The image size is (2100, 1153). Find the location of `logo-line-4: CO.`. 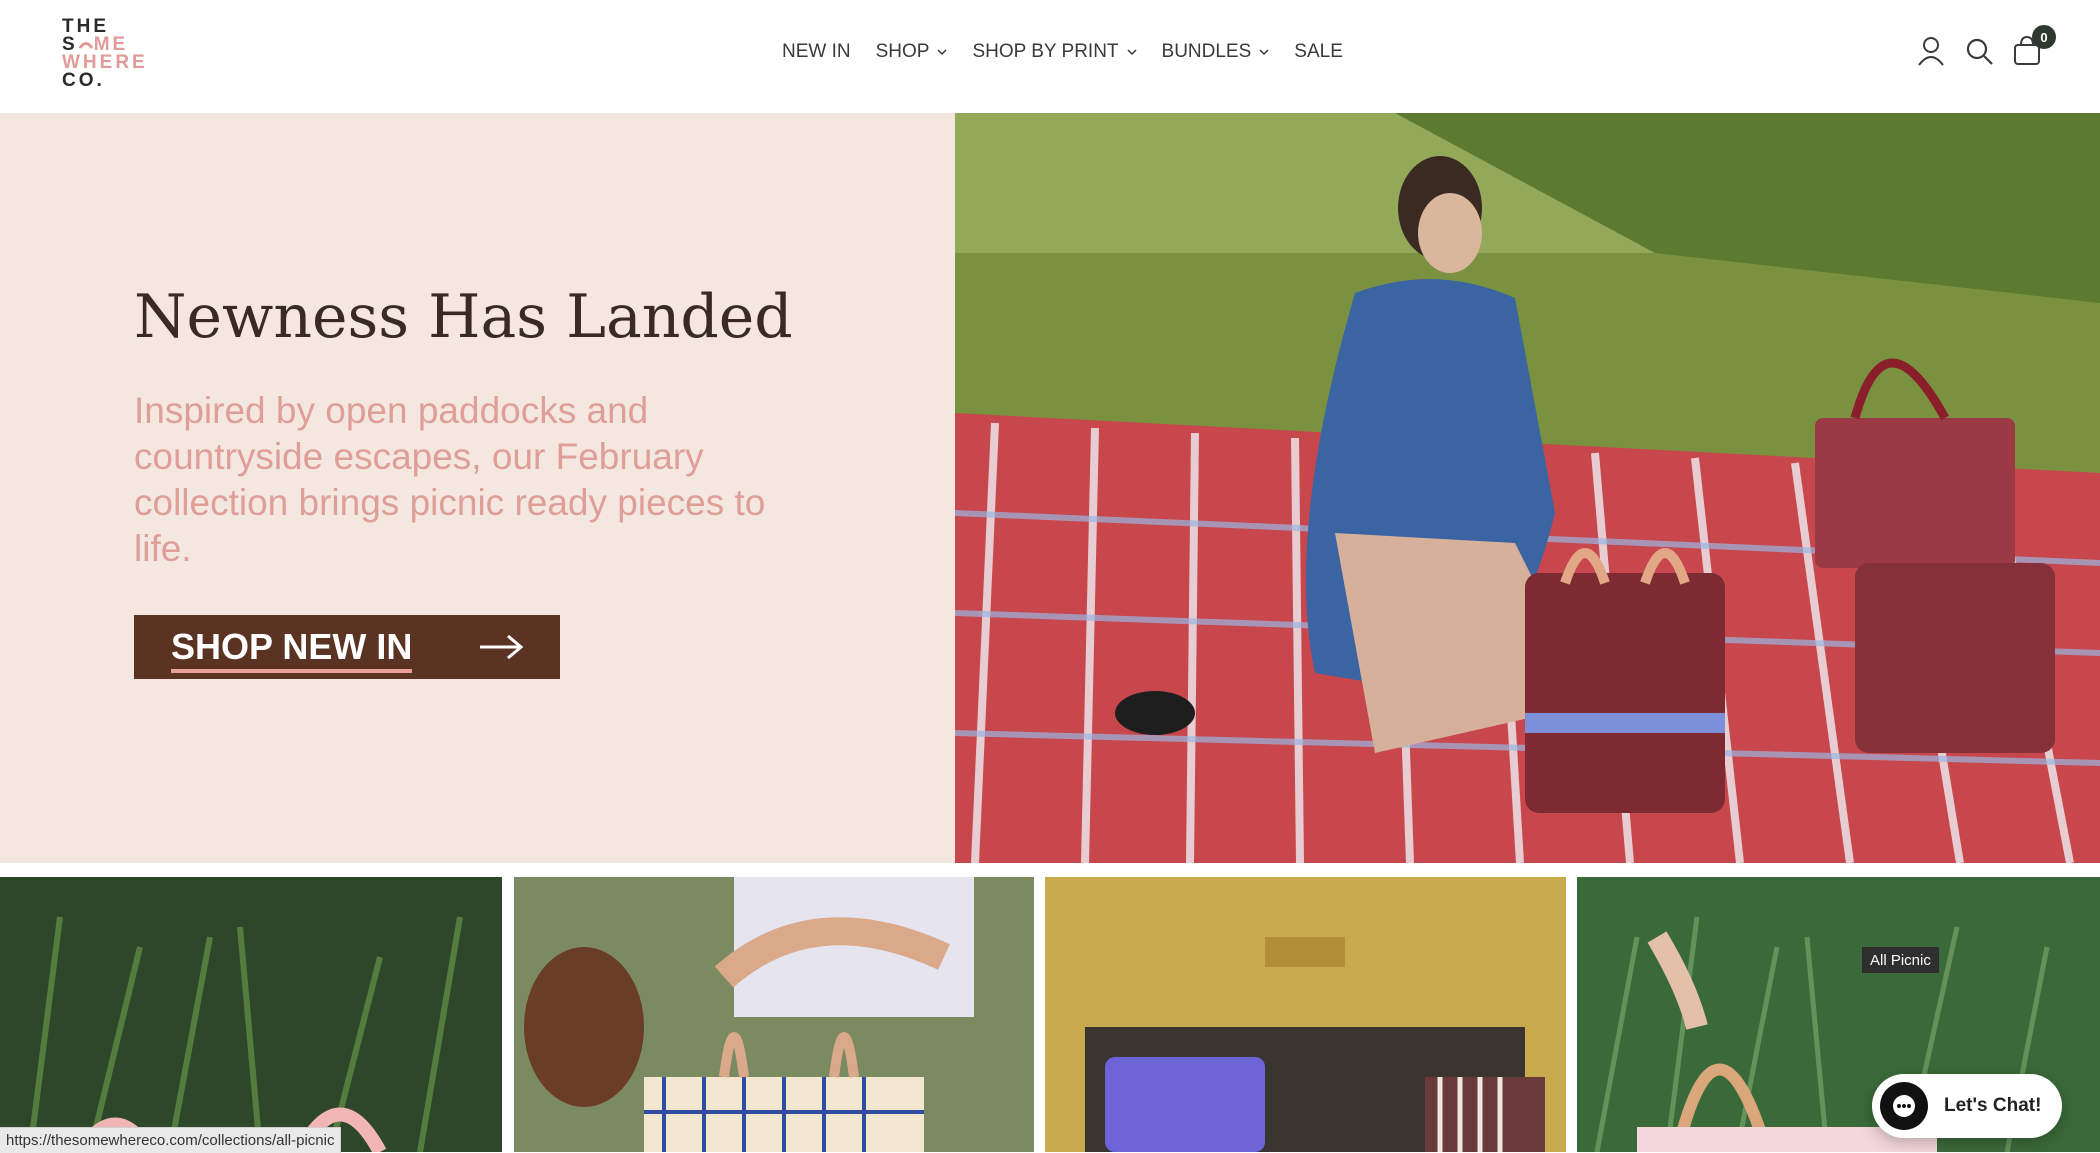

logo-line-4: CO. is located at coordinates (83, 80).